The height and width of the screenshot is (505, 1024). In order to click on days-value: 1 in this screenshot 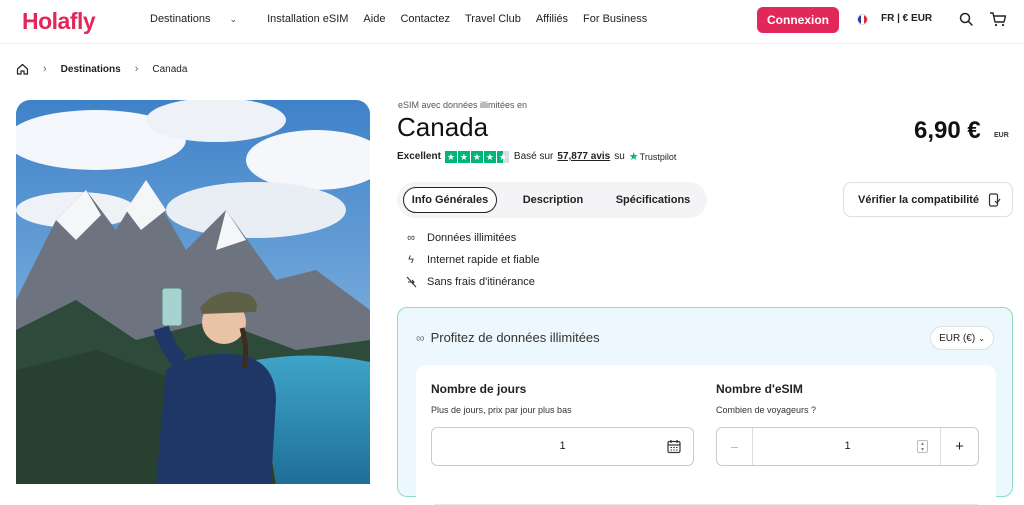, I will do `click(562, 446)`.